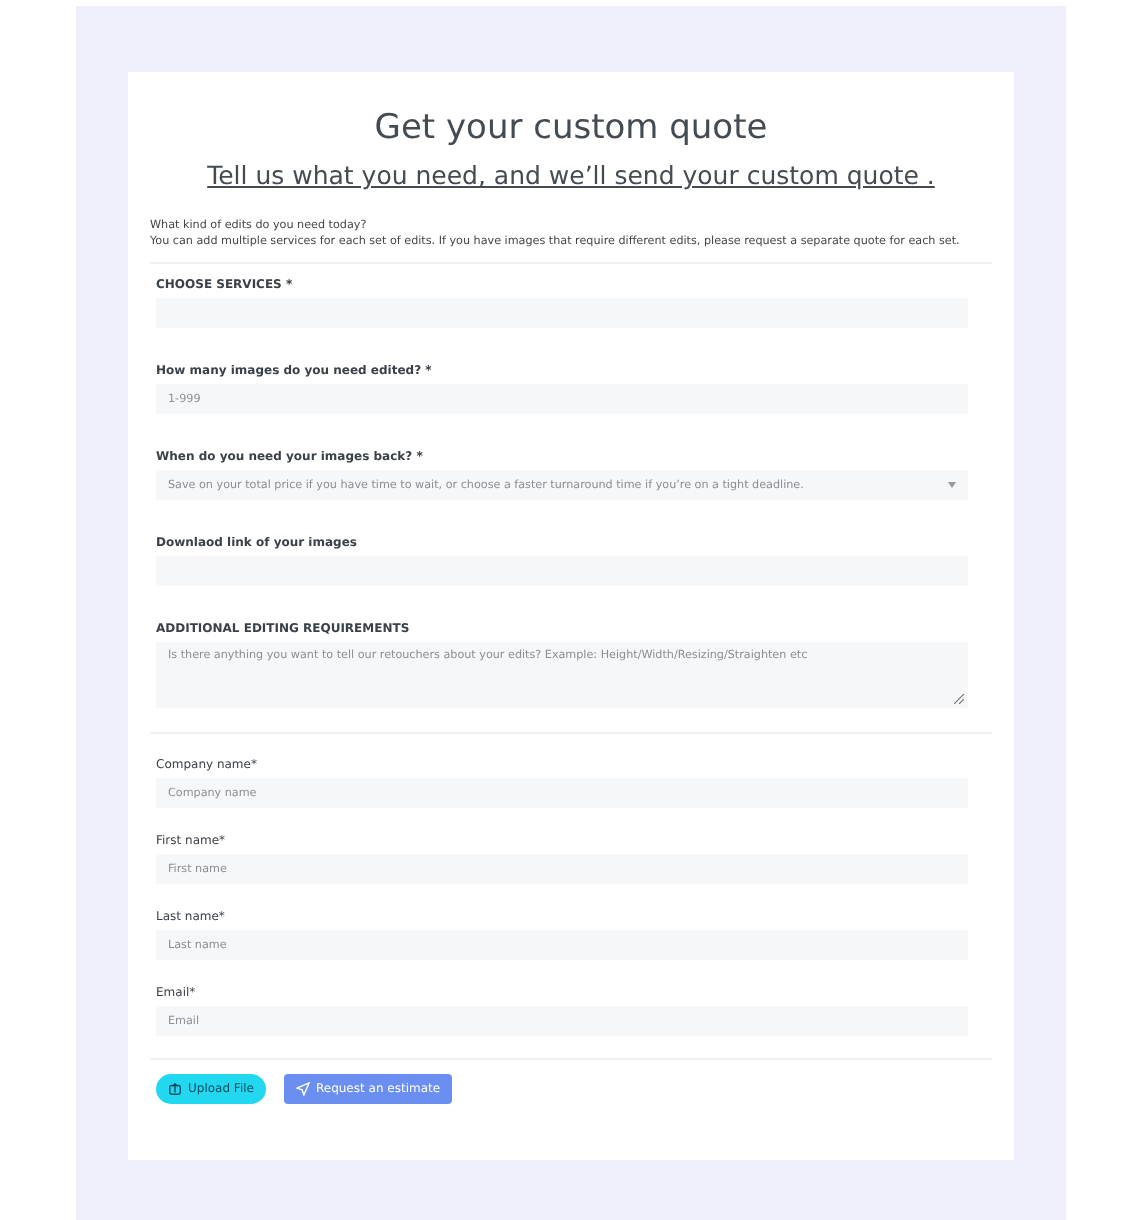 The width and height of the screenshot is (1140, 1220). I want to click on send-icon, so click(302, 1089).